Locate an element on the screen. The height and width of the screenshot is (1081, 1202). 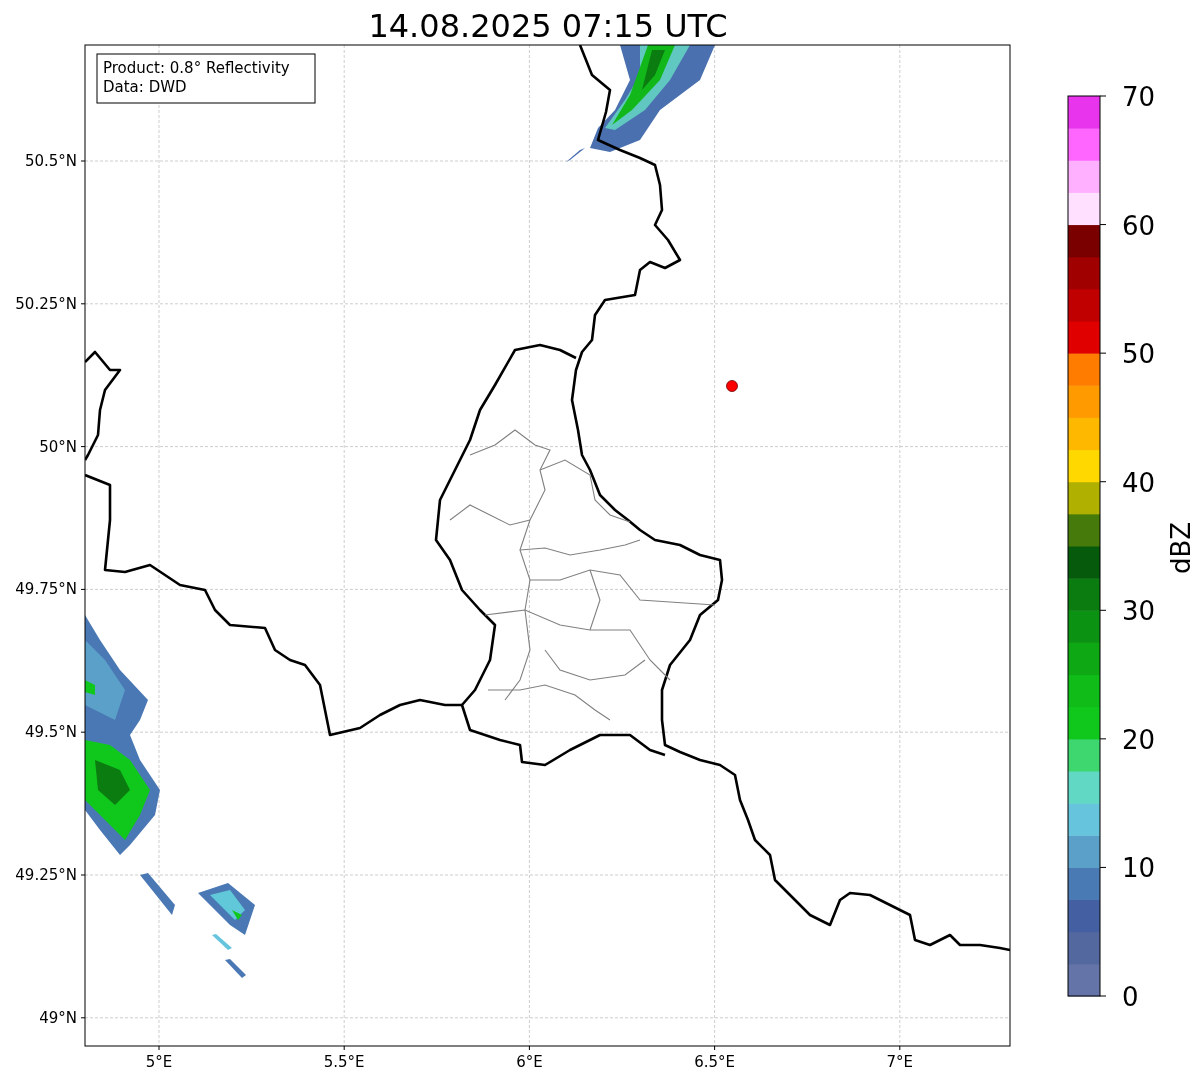
scale-label: 20 is located at coordinates (1139, 739).